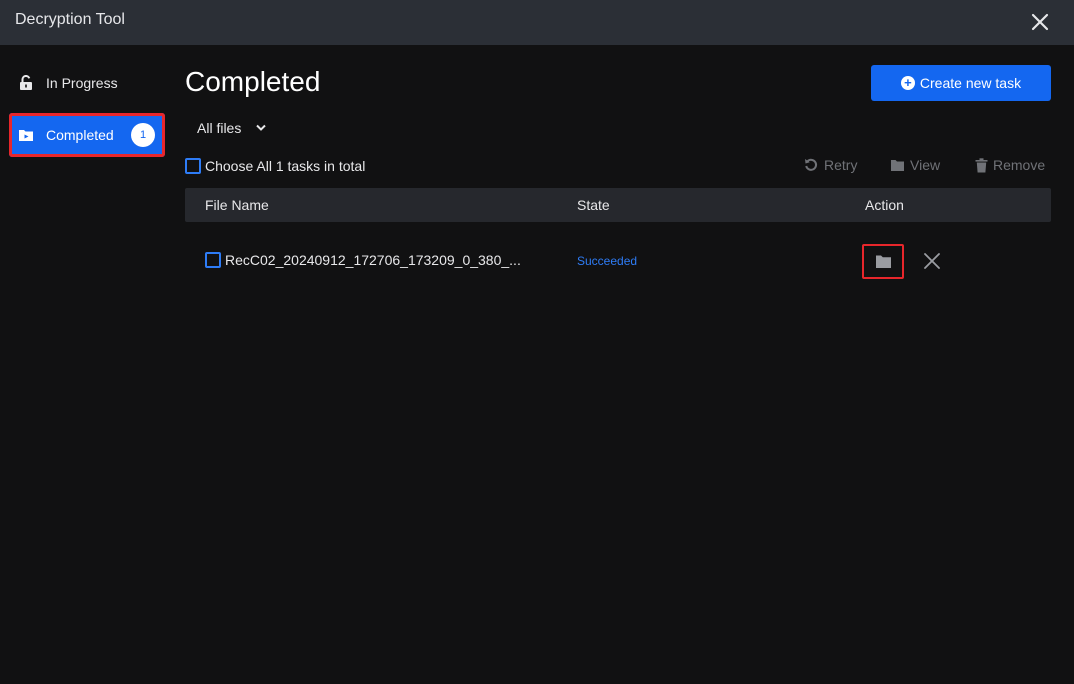 Image resolution: width=1074 pixels, height=684 pixels. Describe the element at coordinates (26, 135) in the screenshot. I see `video-folder-icon` at that location.